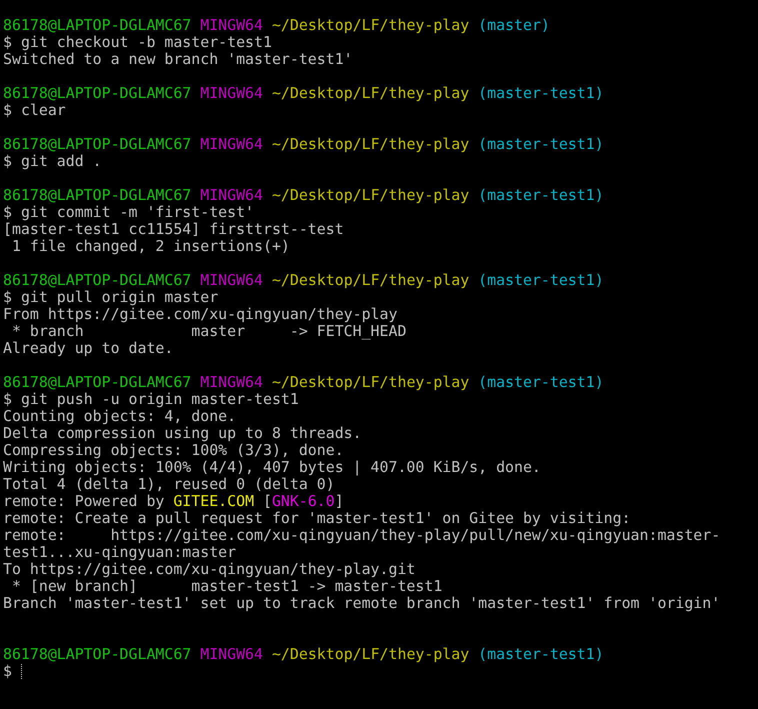 This screenshot has width=758, height=709. I want to click on command-text: git push -u origin master-test1, so click(159, 399).